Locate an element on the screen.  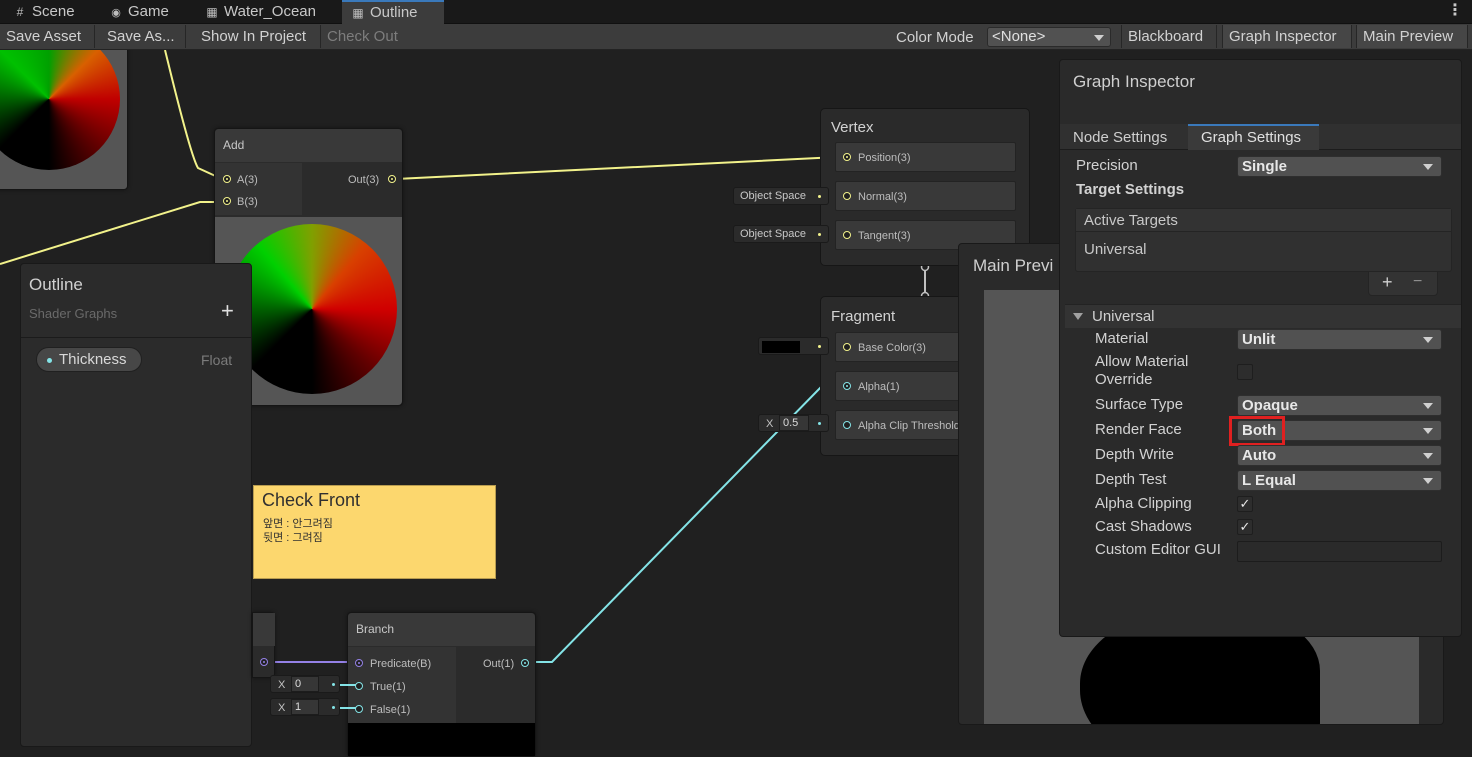
property-pill: Thickness is located at coordinates (89, 359).